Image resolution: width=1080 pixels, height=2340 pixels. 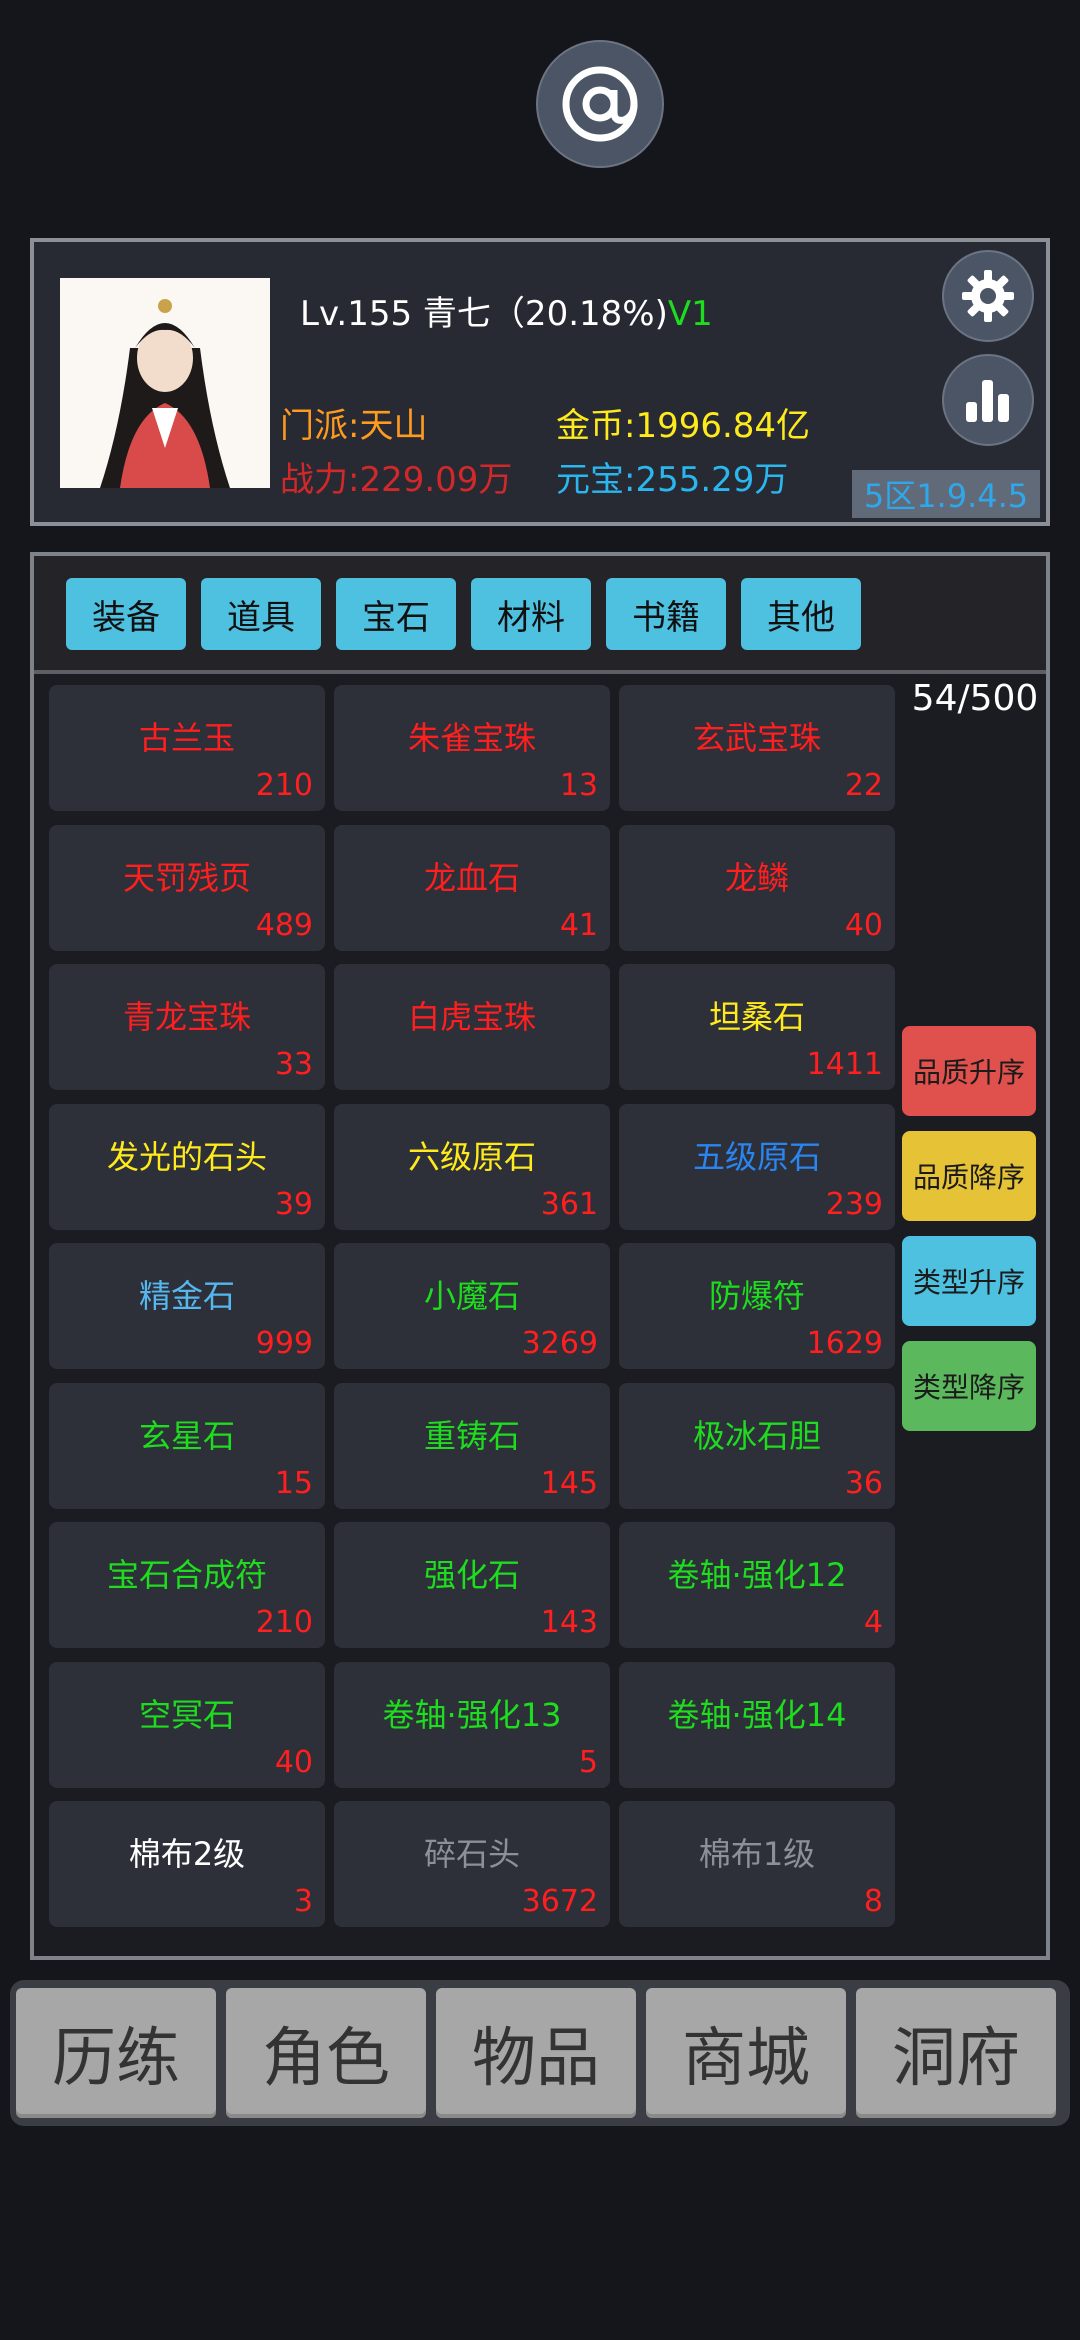 I want to click on item-cell: 天罚残页 489, so click(x=187, y=888).